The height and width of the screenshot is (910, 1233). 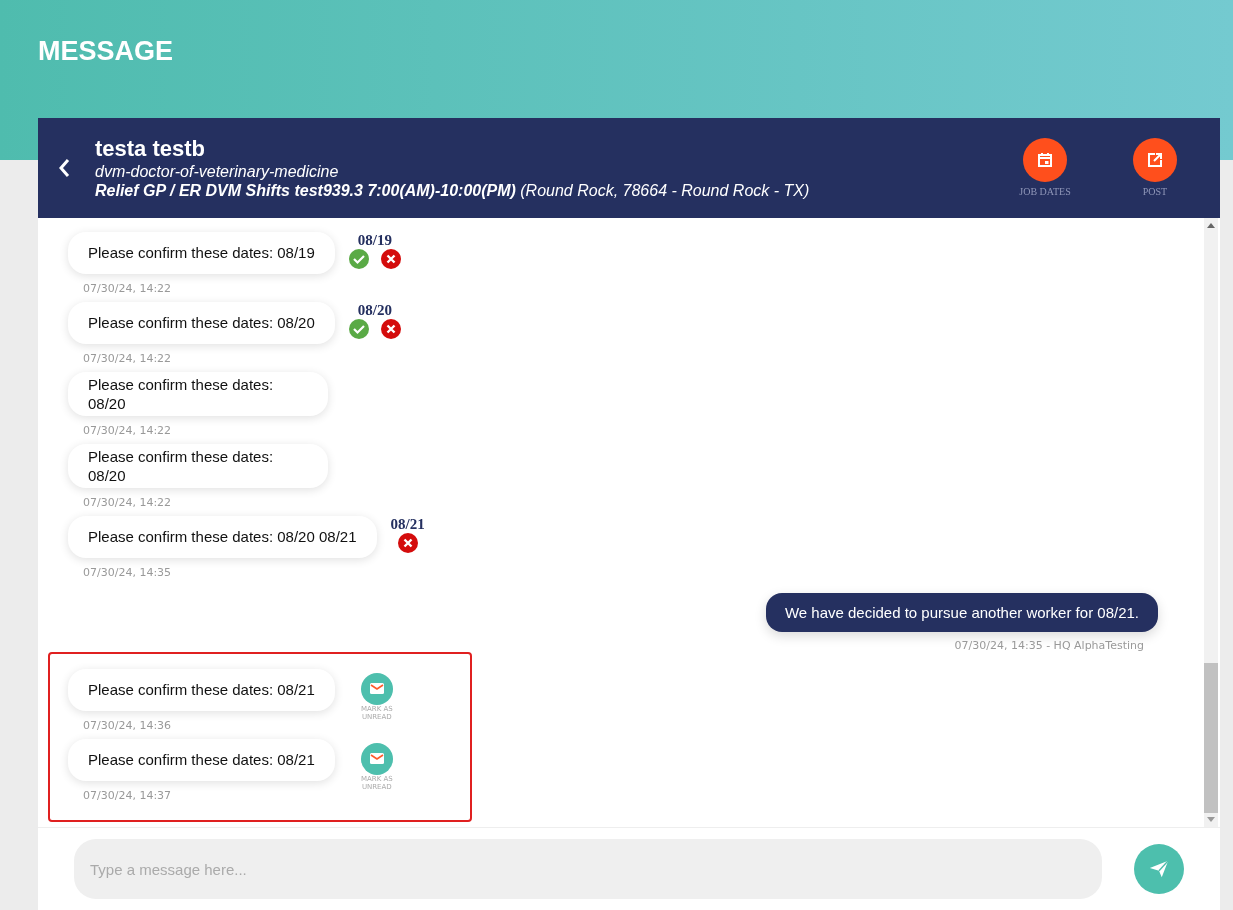 What do you see at coordinates (1211, 820) in the screenshot?
I see `scroll-down-icon` at bounding box center [1211, 820].